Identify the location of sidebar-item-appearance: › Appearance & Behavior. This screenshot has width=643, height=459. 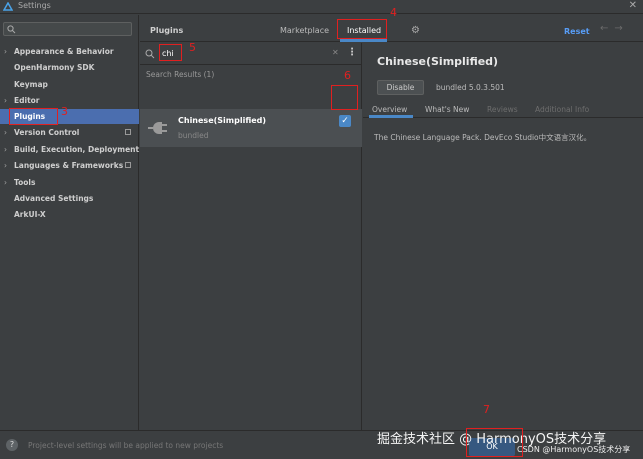
(69, 51).